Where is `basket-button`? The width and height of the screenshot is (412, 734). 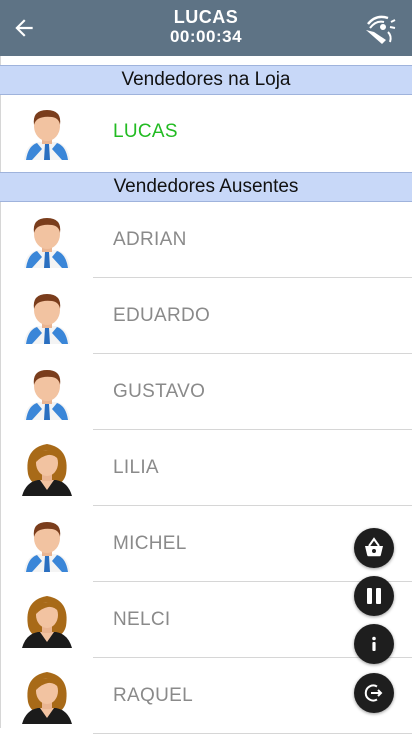 basket-button is located at coordinates (374, 548).